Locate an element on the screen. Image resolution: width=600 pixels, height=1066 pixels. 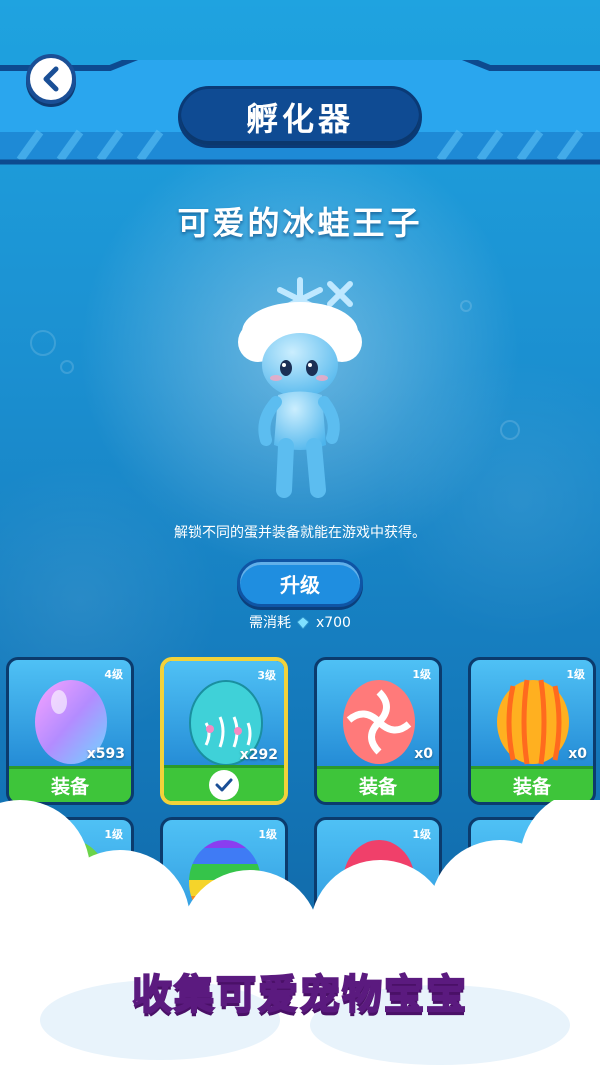
gem-icon is located at coordinates (303, 623).